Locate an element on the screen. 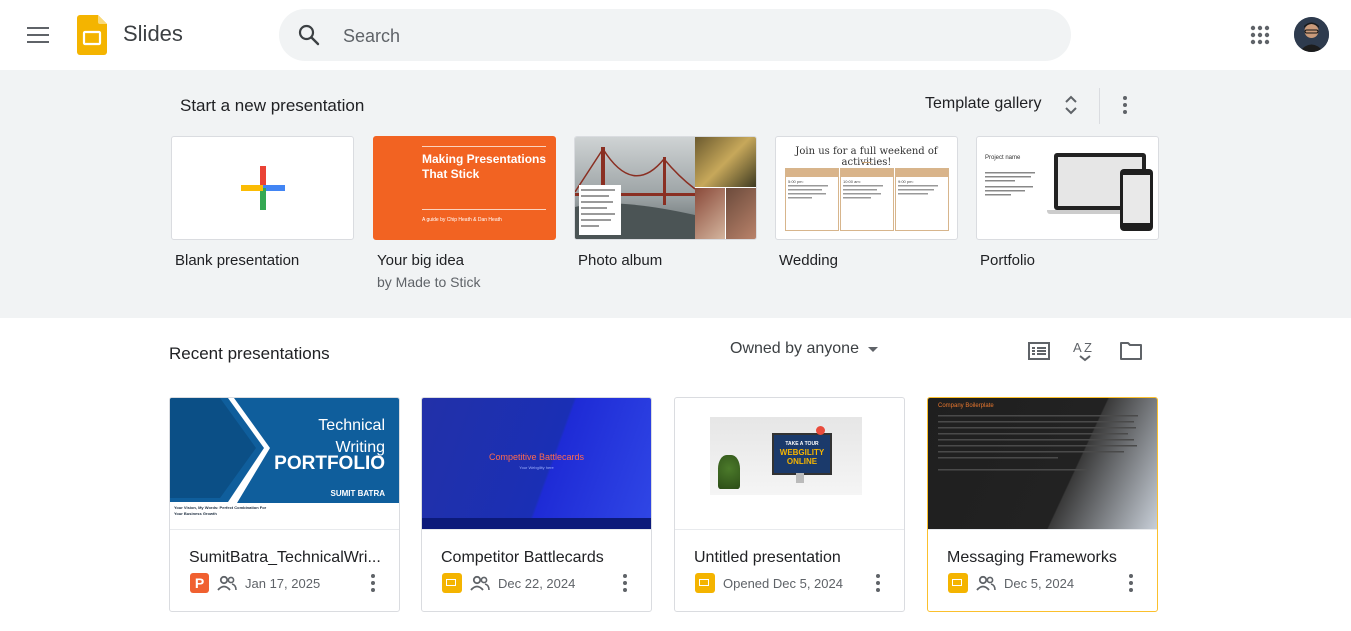  template-thumbnail: Project name is located at coordinates (1067, 188).